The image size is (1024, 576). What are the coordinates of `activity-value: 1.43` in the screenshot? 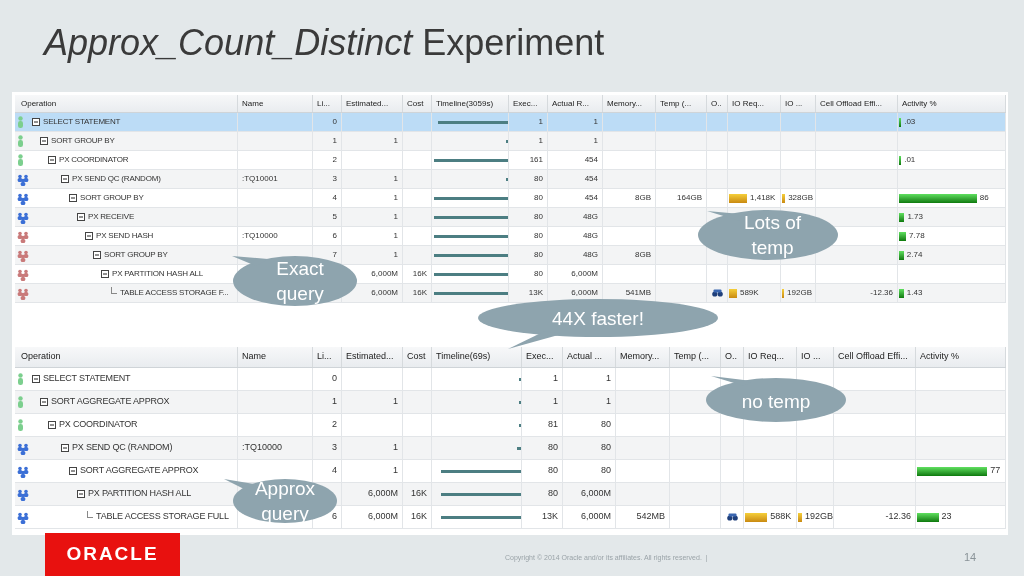 It's located at (914, 293).